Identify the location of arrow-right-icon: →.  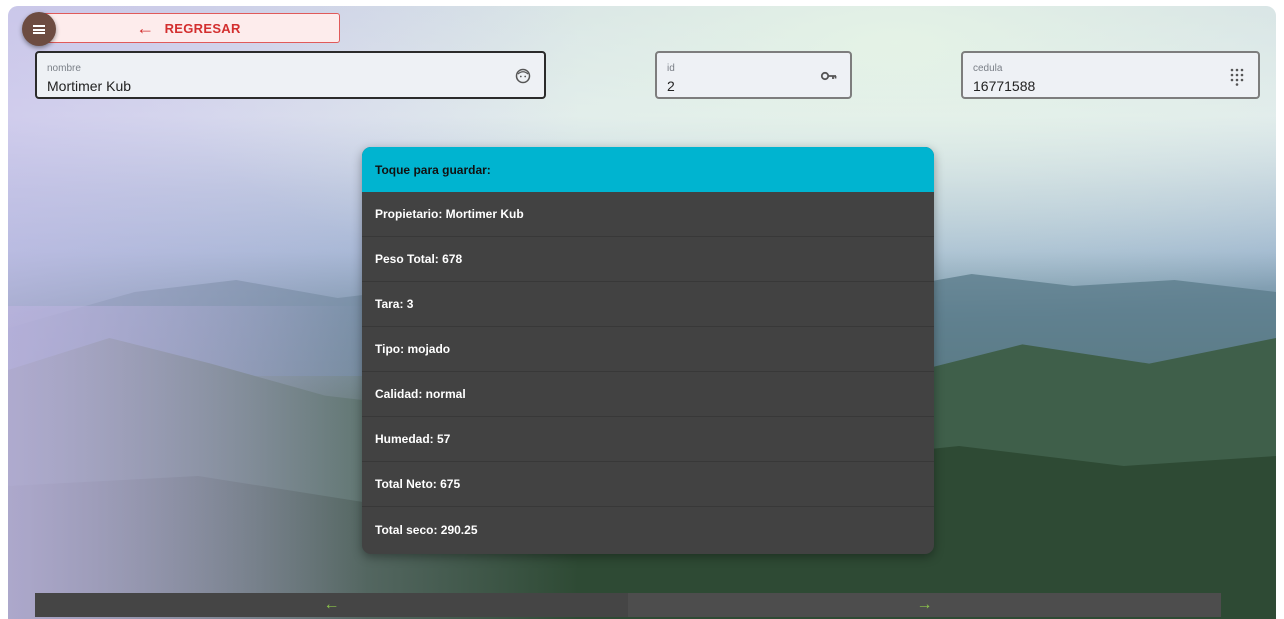
(924, 604).